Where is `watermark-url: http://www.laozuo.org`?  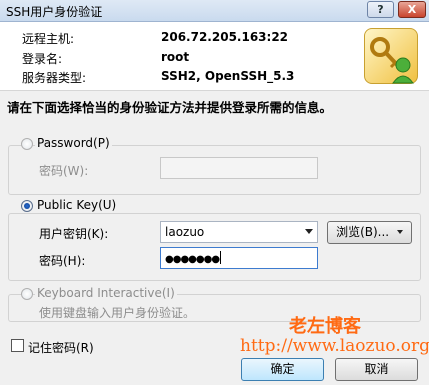
watermark-url: http://www.laozuo.org is located at coordinates (334, 346).